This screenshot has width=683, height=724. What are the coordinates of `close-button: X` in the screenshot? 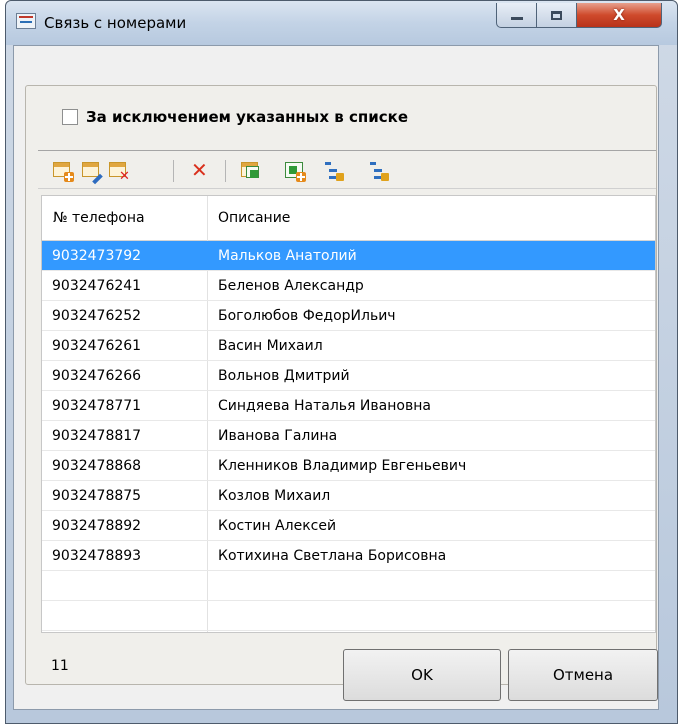 It's located at (619, 15).